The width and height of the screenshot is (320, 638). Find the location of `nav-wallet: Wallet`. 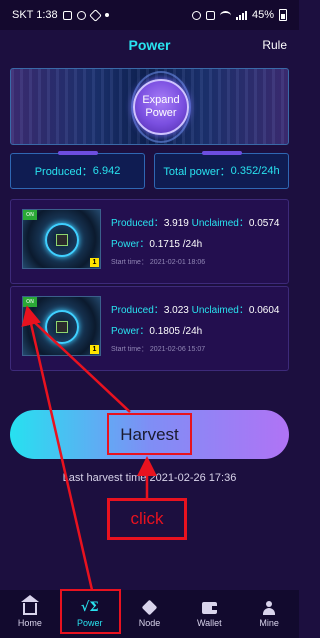

nav-wallet: Wallet is located at coordinates (209, 614).